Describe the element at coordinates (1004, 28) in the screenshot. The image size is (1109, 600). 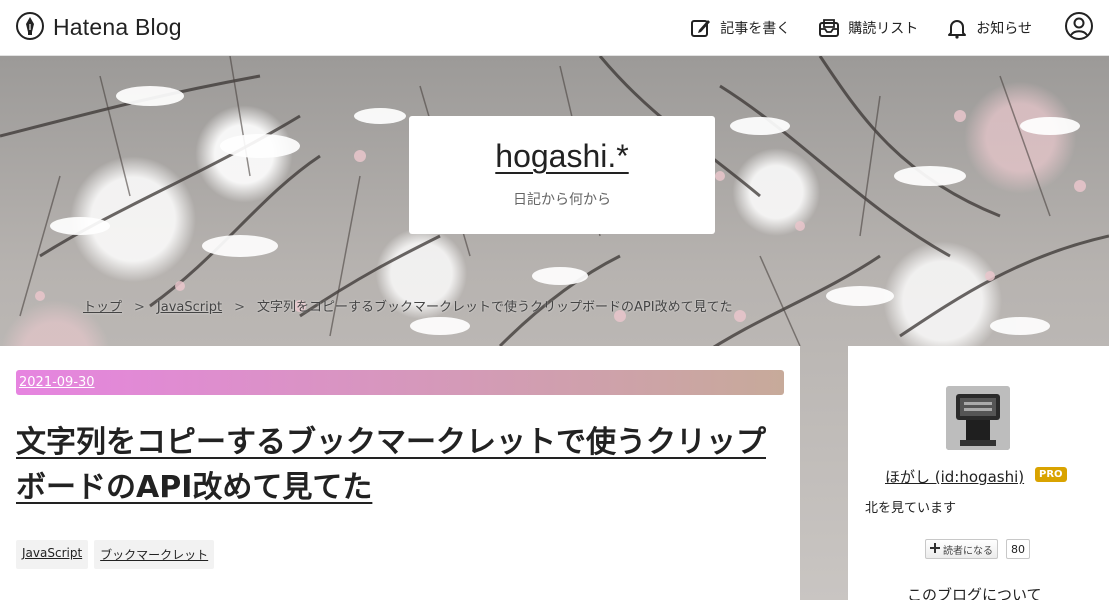
I see `notifications-label: お知らせ` at that location.